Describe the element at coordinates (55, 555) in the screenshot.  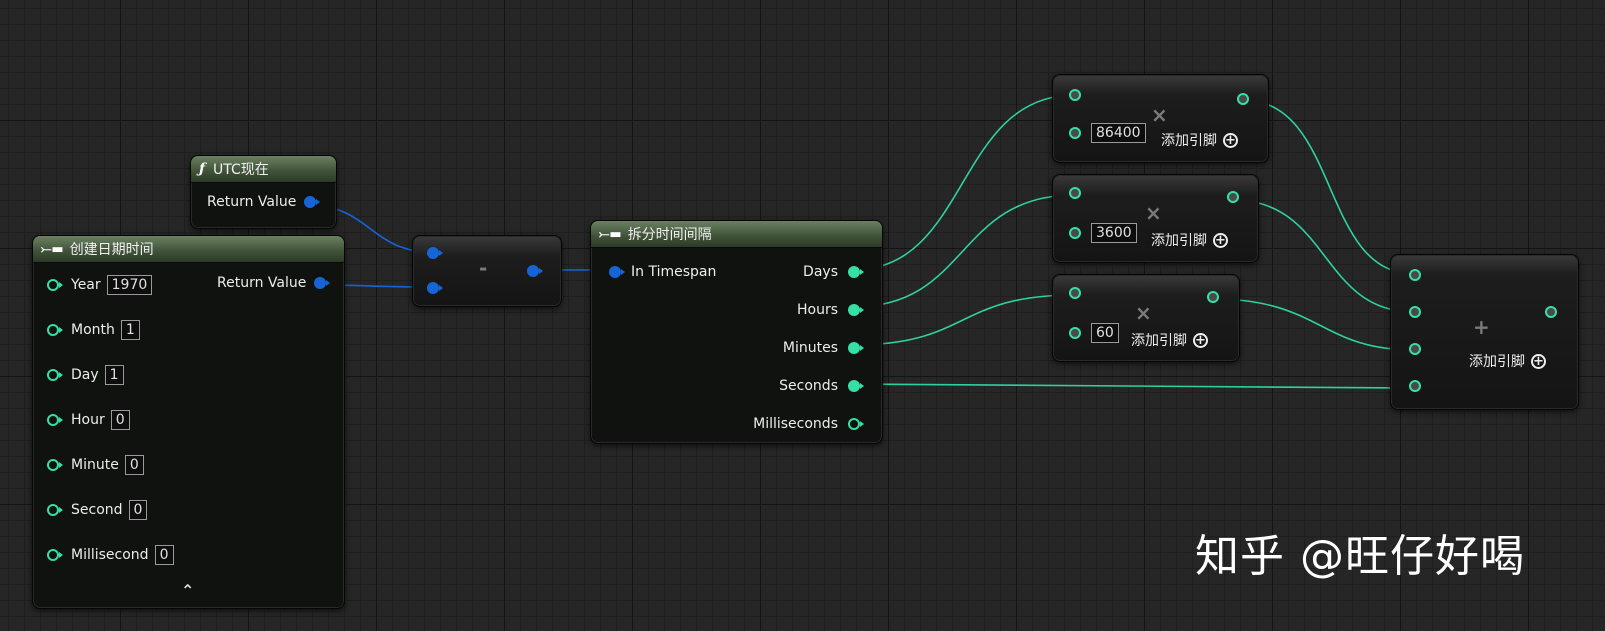
I see `millisecond-pin` at that location.